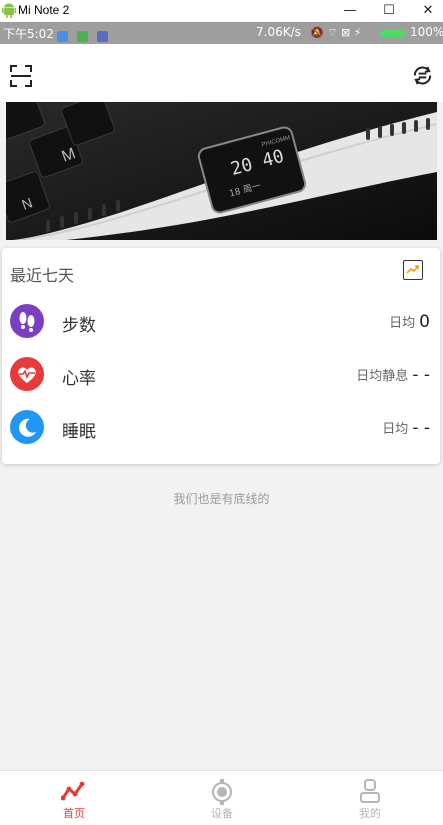 This screenshot has width=443, height=825. I want to click on bottom-tab-bar: 首页 设备 我的, so click(221, 797).